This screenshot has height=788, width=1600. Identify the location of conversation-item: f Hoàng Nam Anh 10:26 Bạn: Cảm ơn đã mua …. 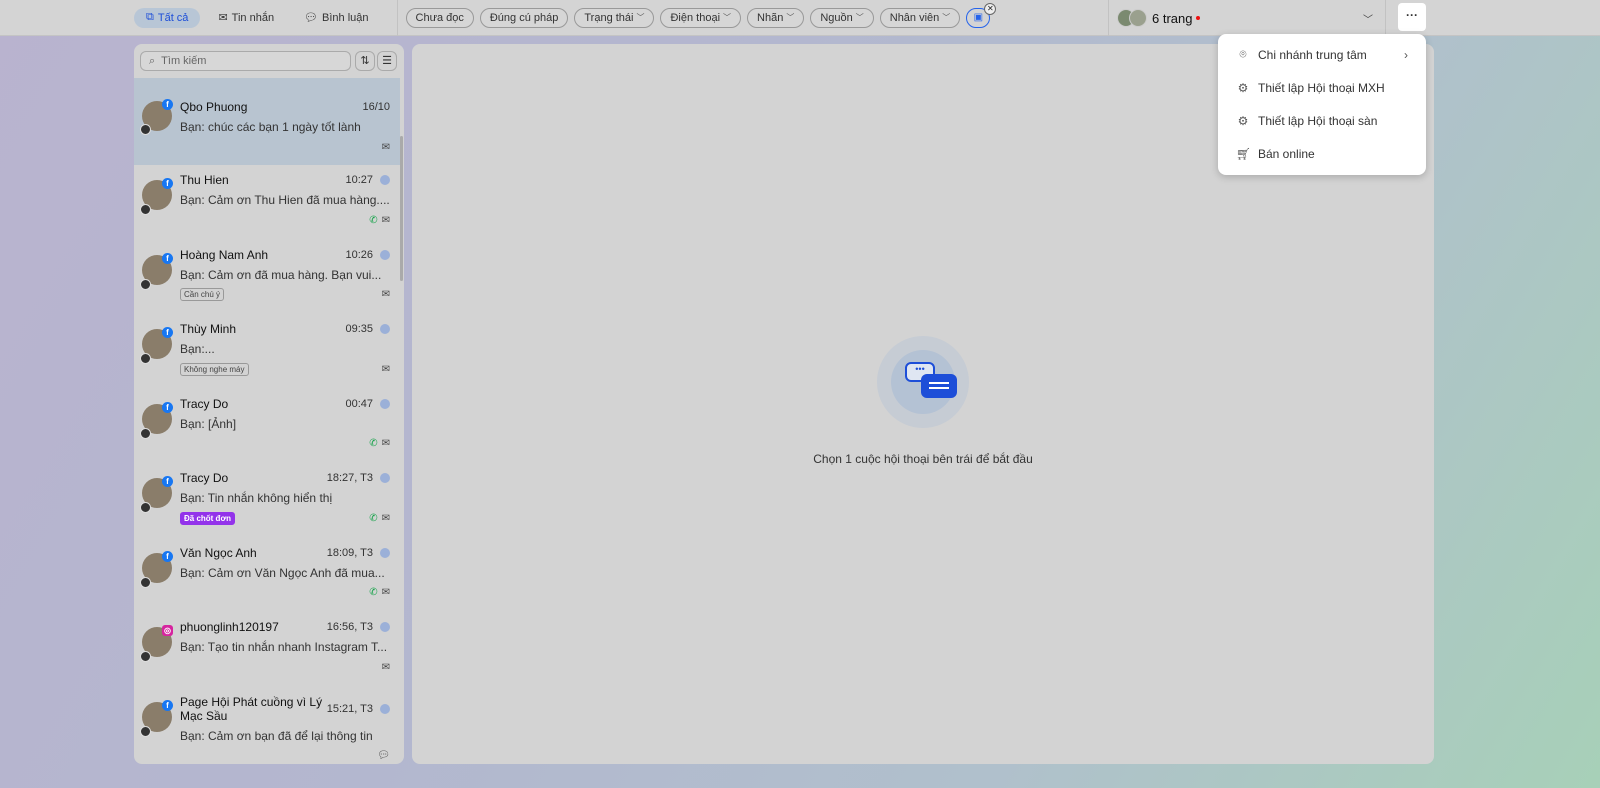
(267, 277).